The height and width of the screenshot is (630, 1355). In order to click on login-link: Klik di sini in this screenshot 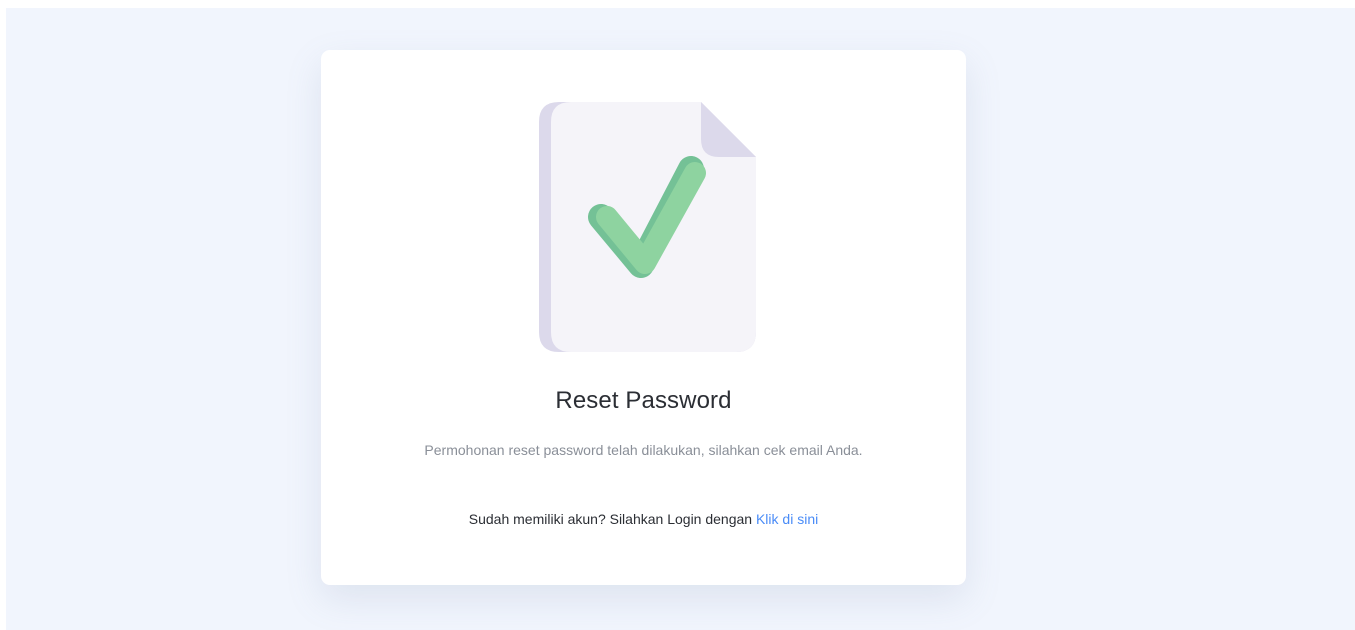, I will do `click(787, 519)`.